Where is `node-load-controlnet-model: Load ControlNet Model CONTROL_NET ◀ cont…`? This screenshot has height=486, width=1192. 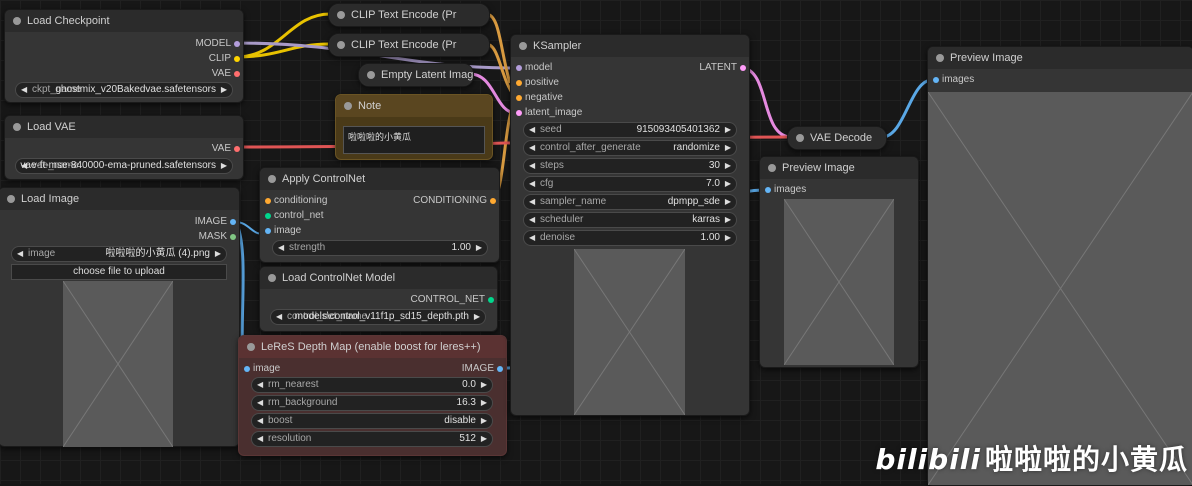
node-load-controlnet-model: Load ControlNet Model CONTROL_NET ◀ cont… is located at coordinates (378, 299).